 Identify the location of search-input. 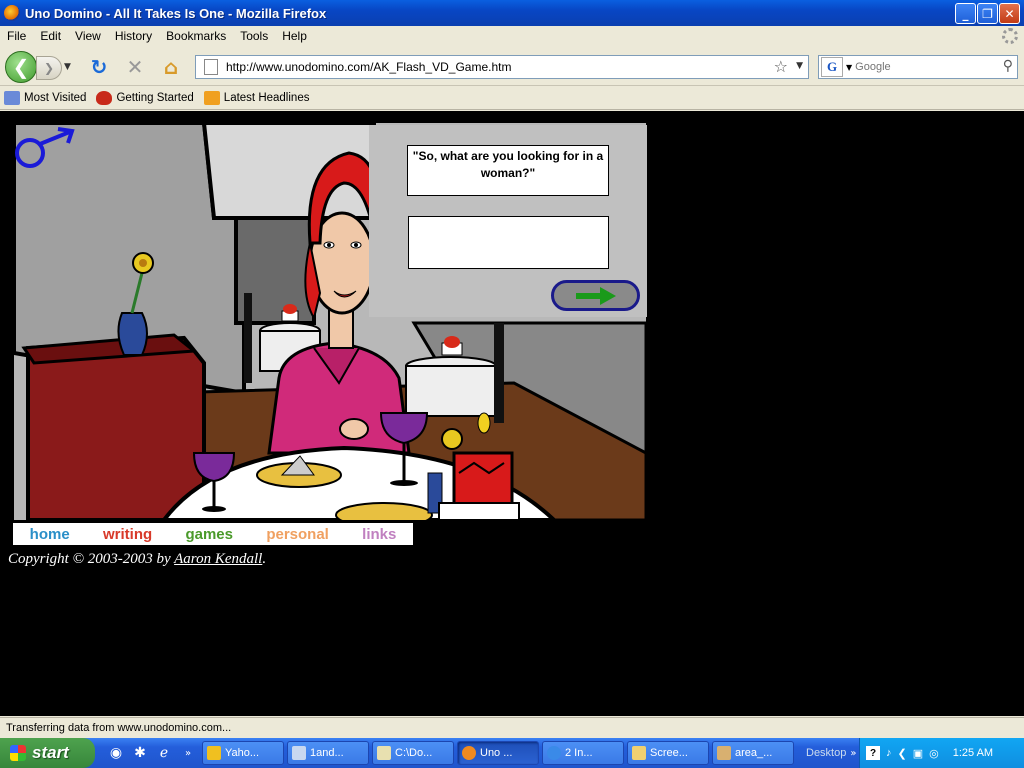
(925, 67).